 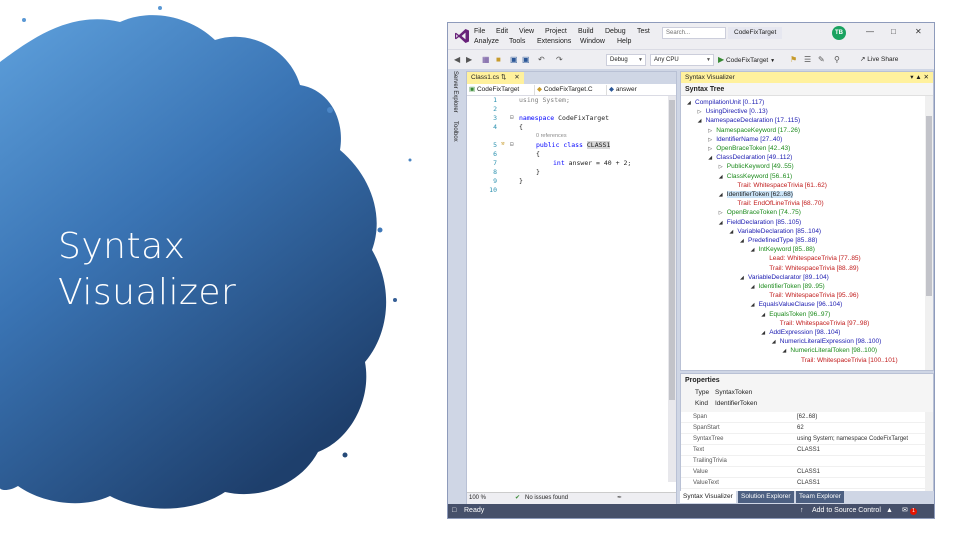 What do you see at coordinates (821, 59) in the screenshot?
I see `comment-icon: ✎` at bounding box center [821, 59].